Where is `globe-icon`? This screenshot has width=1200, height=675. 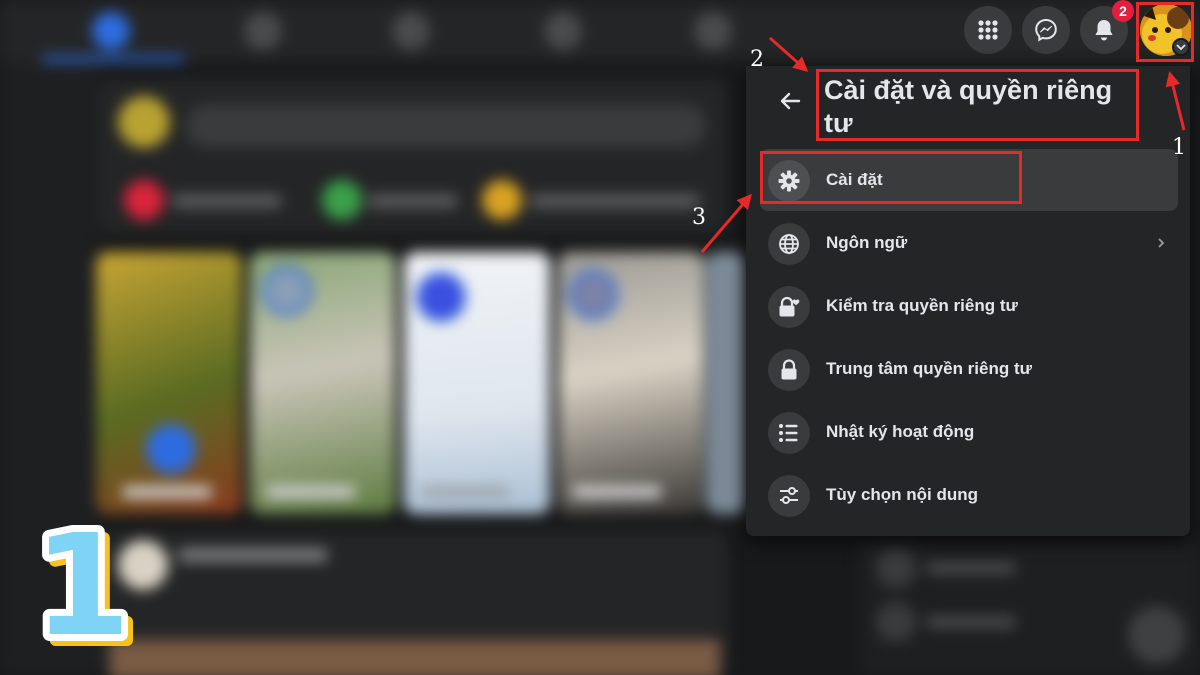 globe-icon is located at coordinates (789, 244).